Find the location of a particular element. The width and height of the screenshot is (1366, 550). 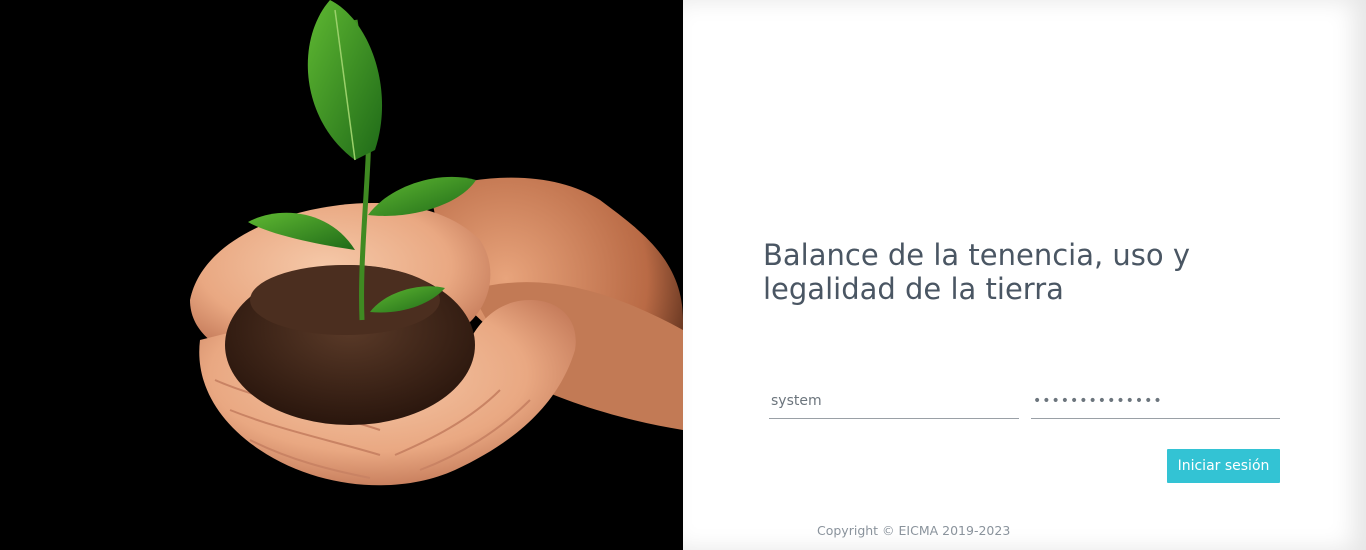

username-field is located at coordinates (894, 401).